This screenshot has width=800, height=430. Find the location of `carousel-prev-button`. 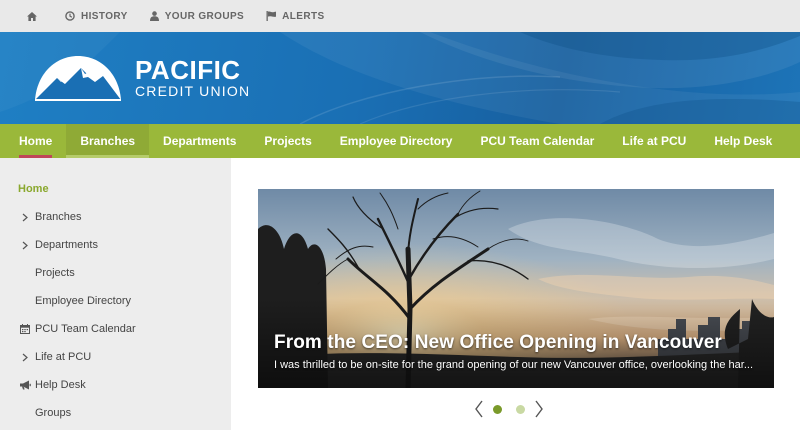

carousel-prev-button is located at coordinates (479, 409).